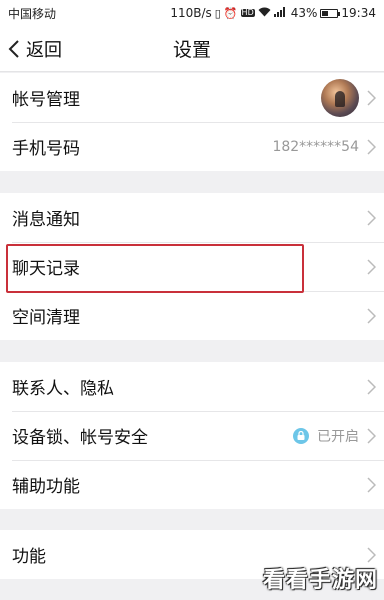 Image resolution: width=384 pixels, height=600 pixels. Describe the element at coordinates (338, 436) in the screenshot. I see `security-status-value: 已开启` at that location.